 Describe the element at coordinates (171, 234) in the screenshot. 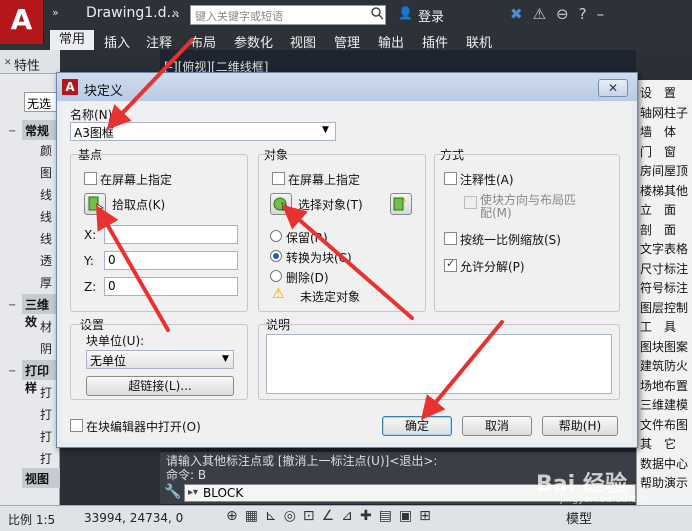

I see `x-coordinate-input` at that location.